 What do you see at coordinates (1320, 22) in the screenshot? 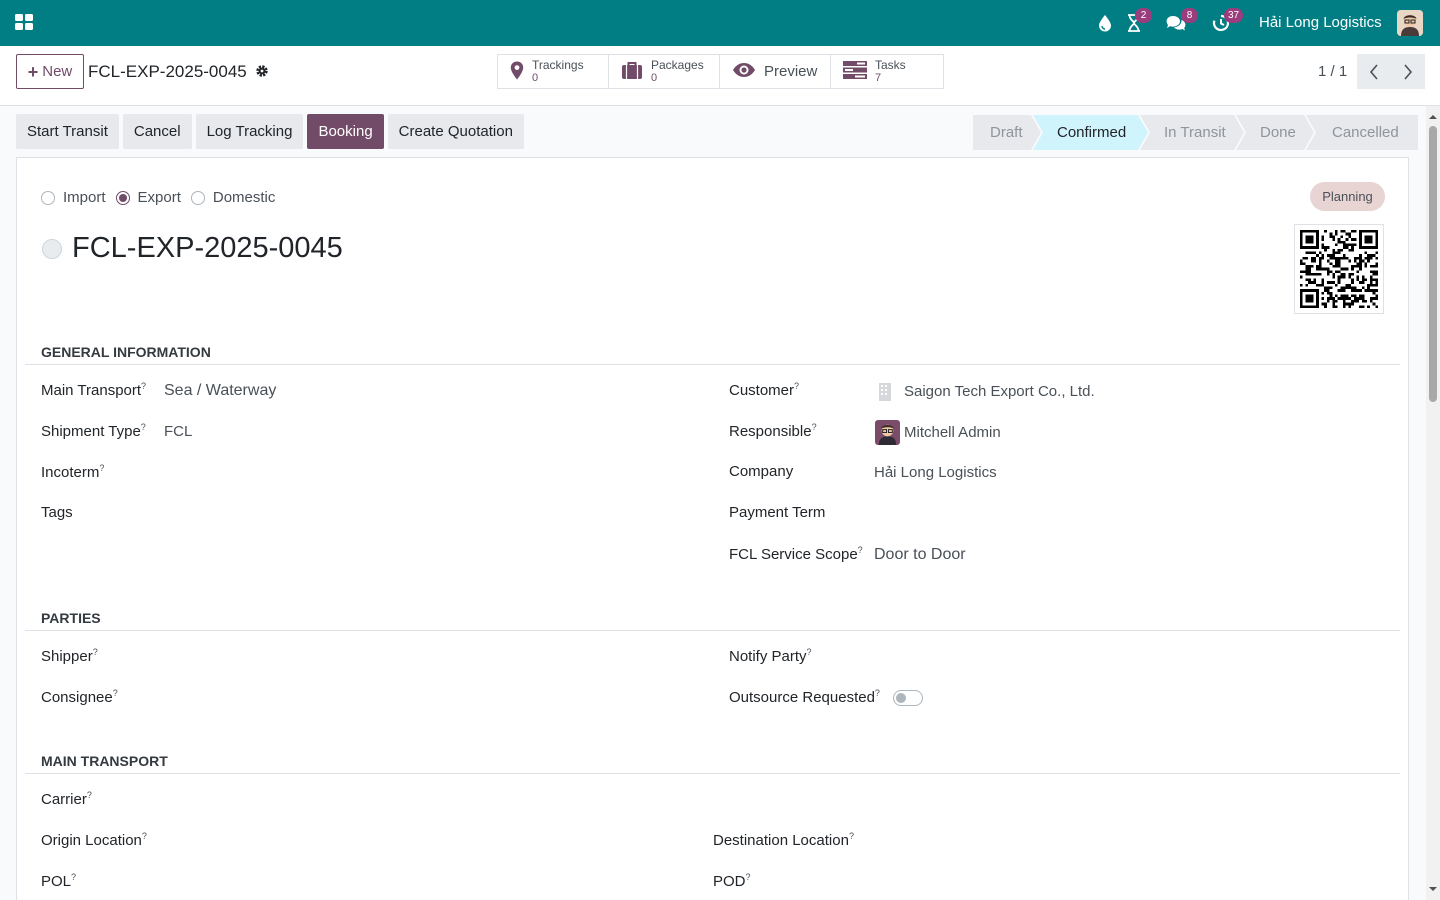
I see `company-switcher: Hải Long Logistics` at bounding box center [1320, 22].